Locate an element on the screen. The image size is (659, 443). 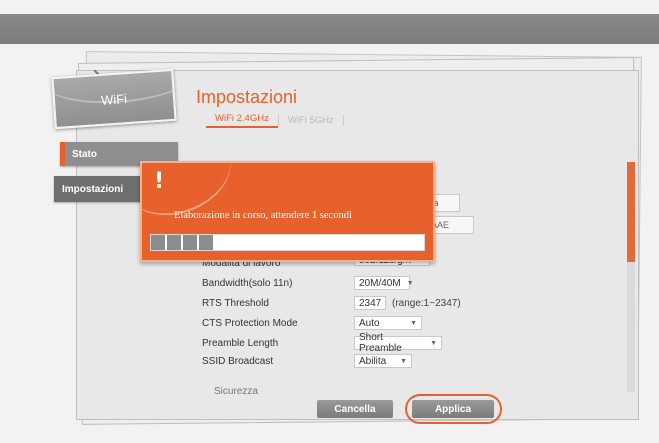
bandwidth-label: Bandwidth(solo 11n) is located at coordinates (247, 283).